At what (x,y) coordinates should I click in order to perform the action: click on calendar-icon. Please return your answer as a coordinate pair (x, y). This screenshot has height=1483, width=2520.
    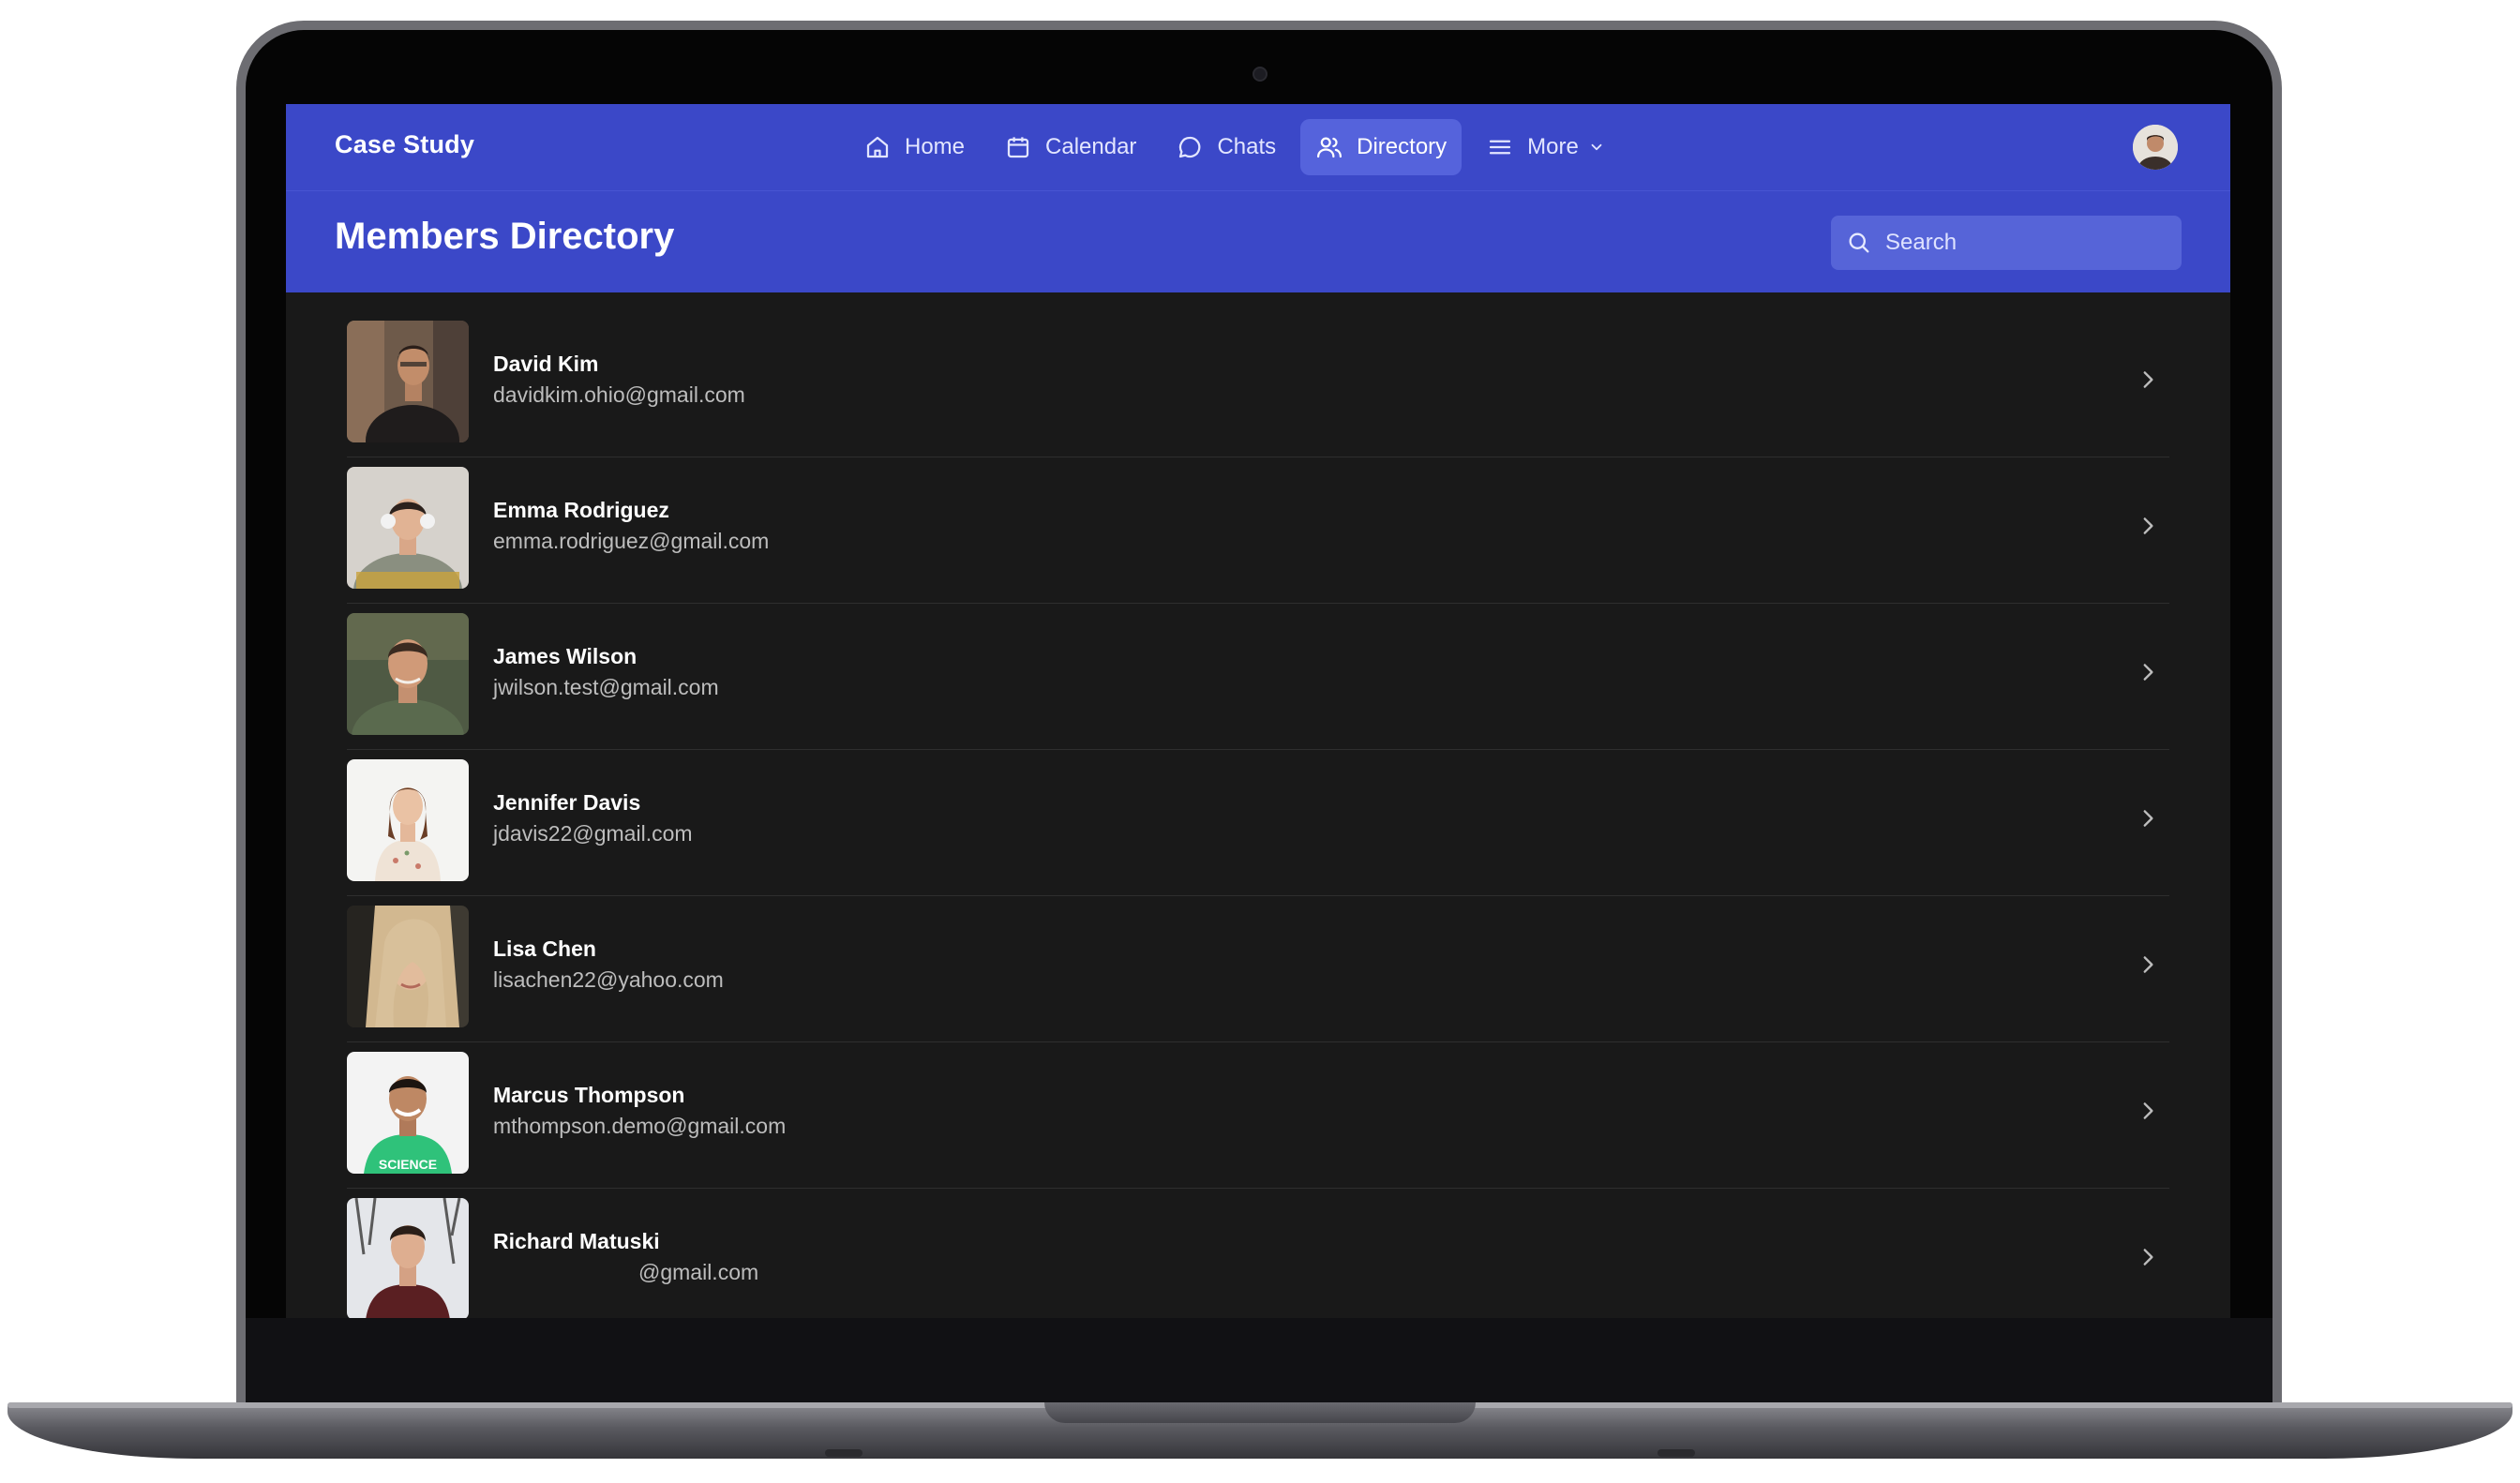
    Looking at the image, I should click on (1018, 147).